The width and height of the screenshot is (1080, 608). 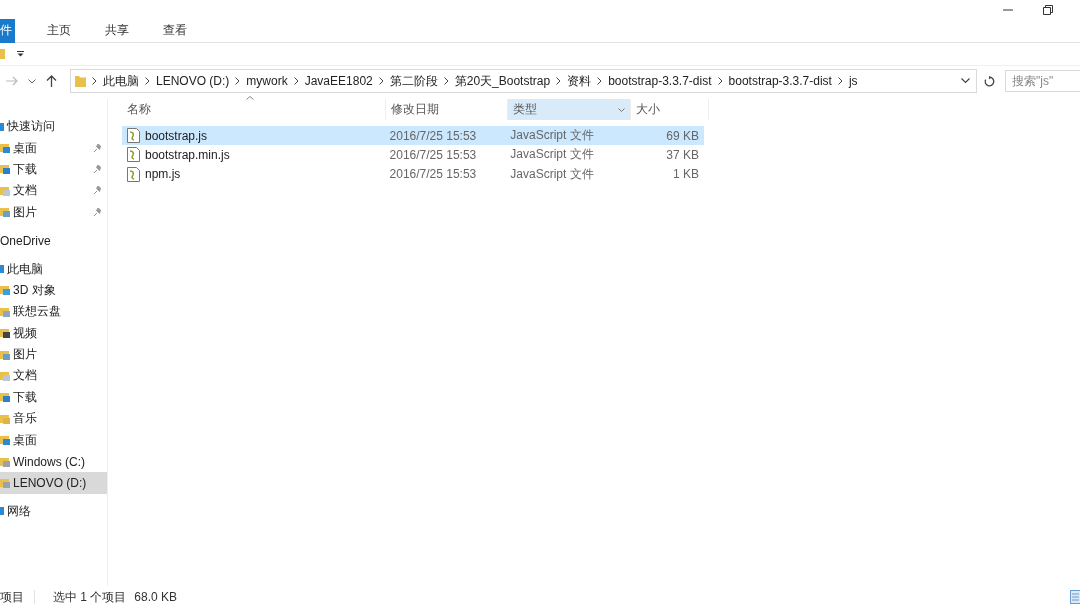 What do you see at coordinates (121, 81) in the screenshot?
I see `breadcrumb: 此电脑` at bounding box center [121, 81].